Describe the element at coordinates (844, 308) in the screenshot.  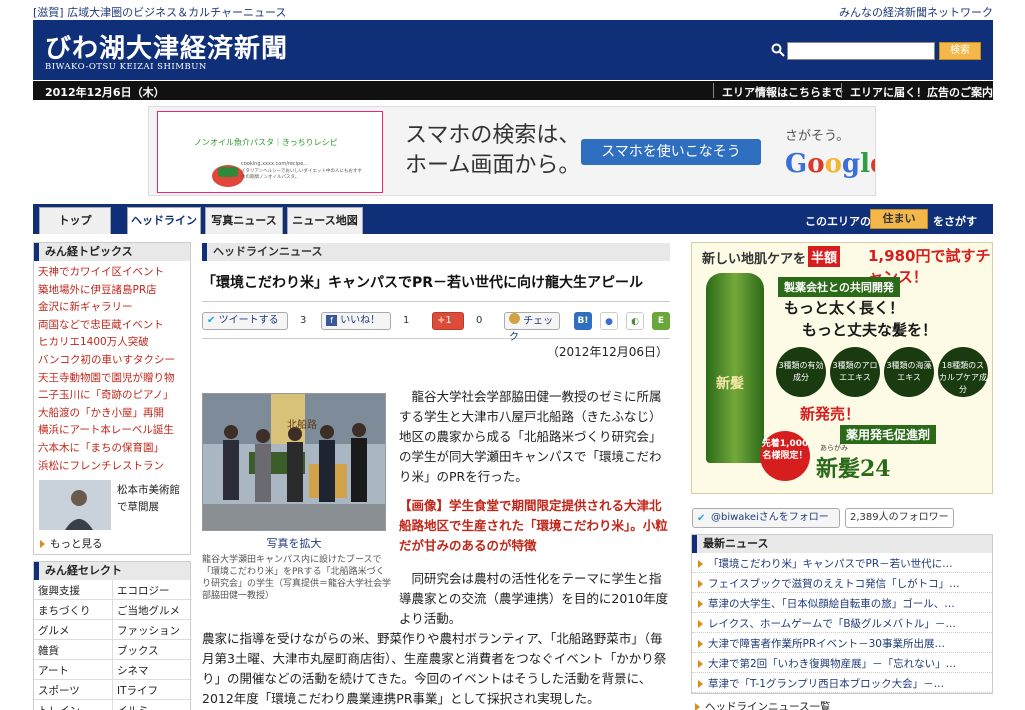
I see `ad-slogan: もっと太く長く！` at that location.